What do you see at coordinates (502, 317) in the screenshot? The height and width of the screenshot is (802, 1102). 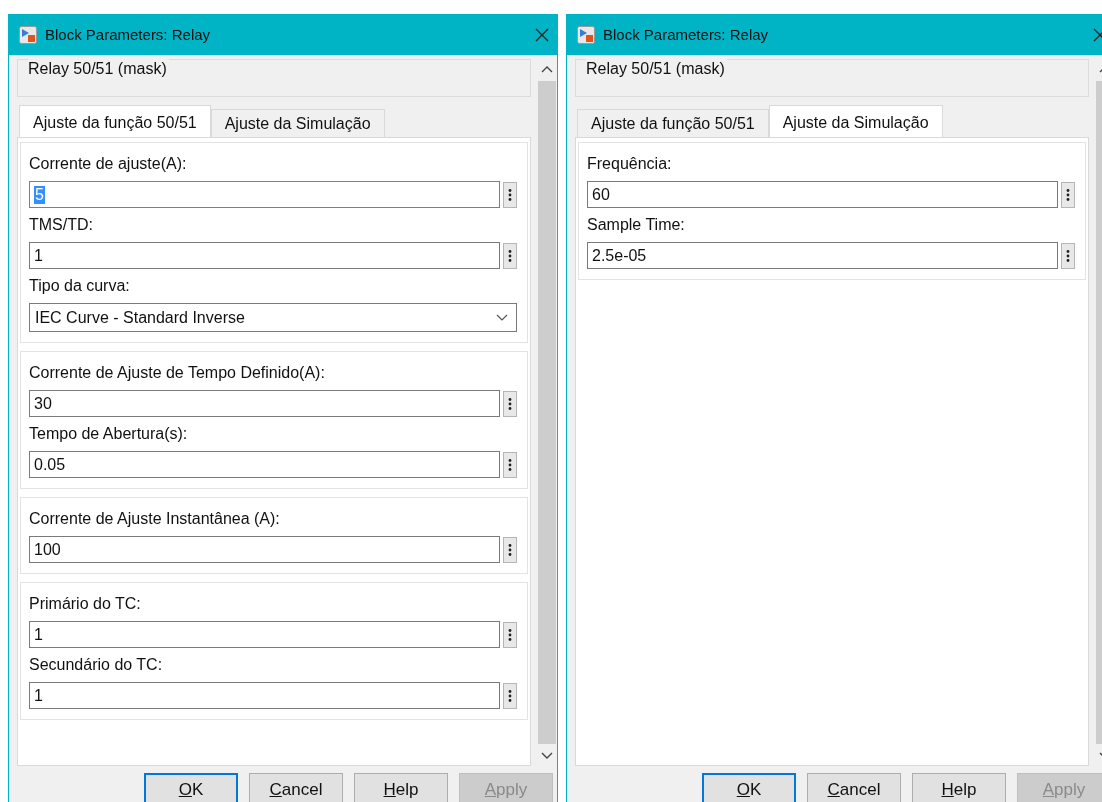 I see `chevron-down-icon` at bounding box center [502, 317].